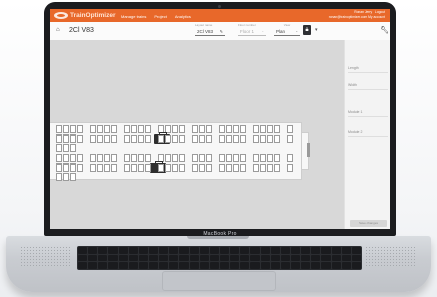 This screenshot has width=437, height=297. I want to click on nav-analytics: Analytics, so click(183, 16).